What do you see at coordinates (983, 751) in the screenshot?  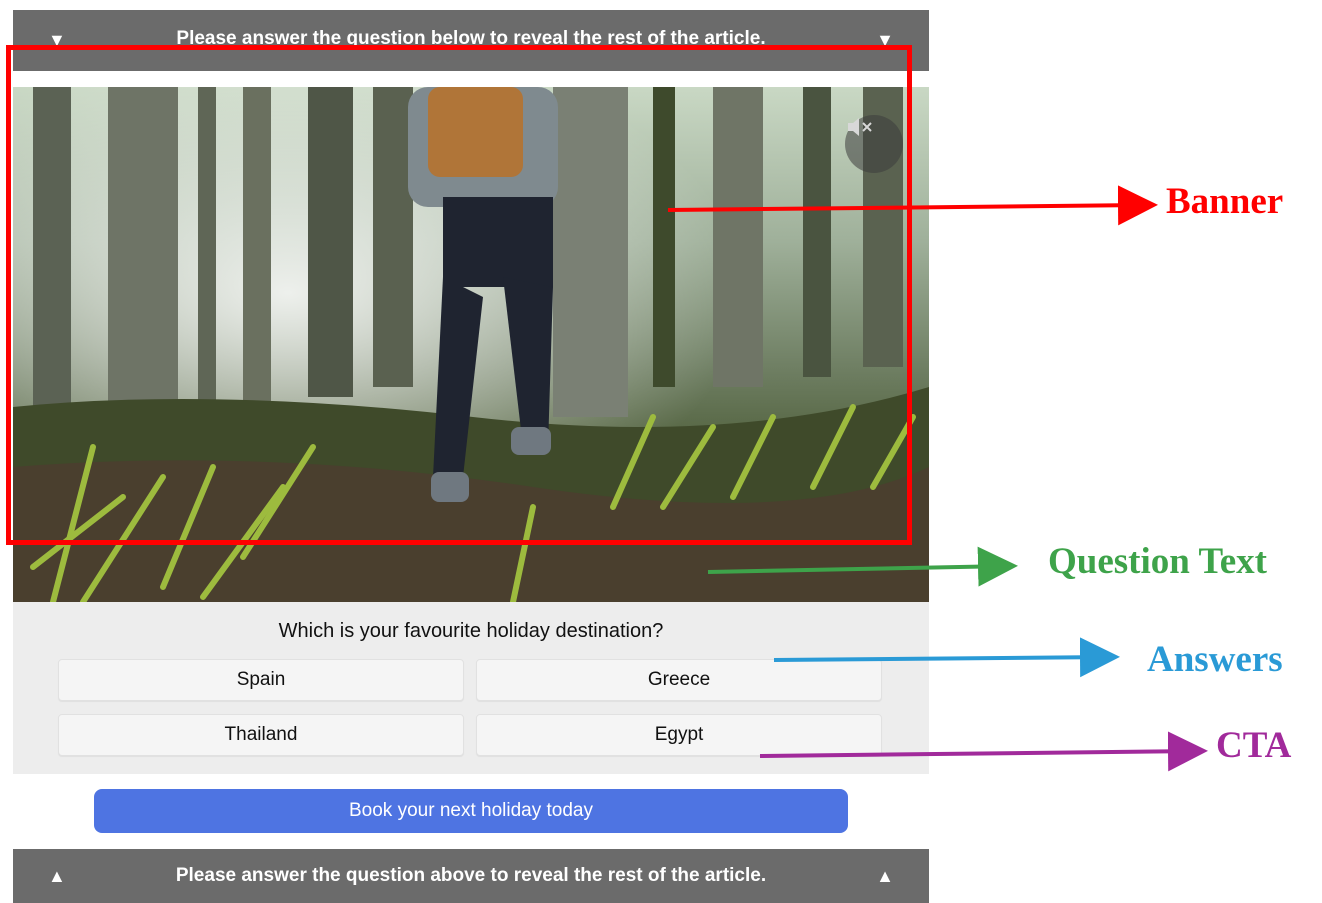 I see `cta-arrow` at bounding box center [983, 751].